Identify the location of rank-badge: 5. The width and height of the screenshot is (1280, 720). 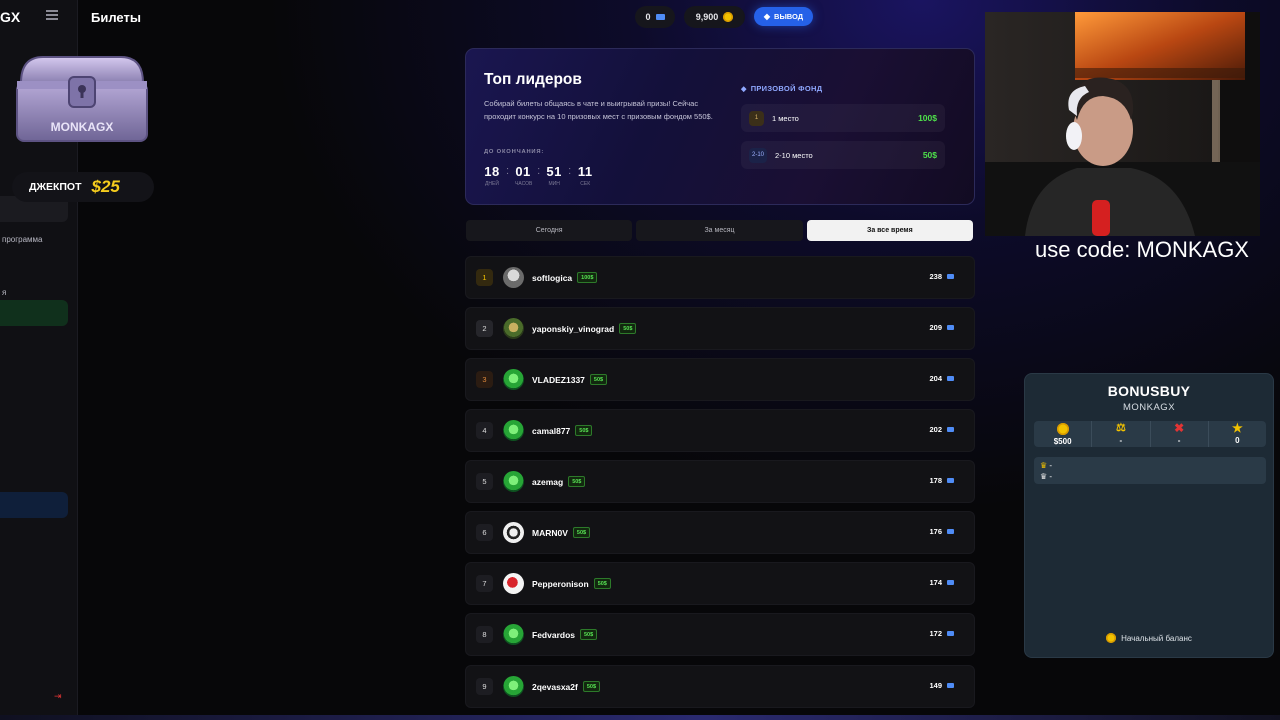
(484, 481).